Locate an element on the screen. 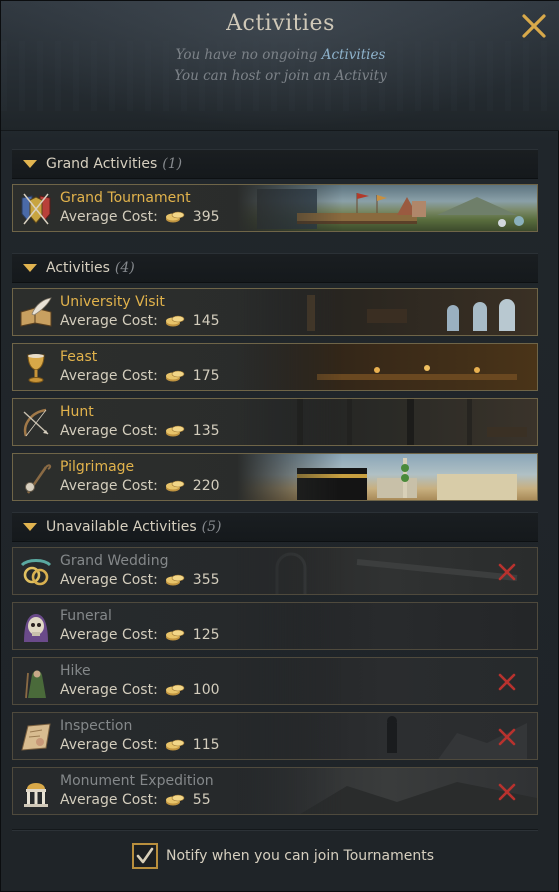 Image resolution: width=559 pixels, height=892 pixels. activity-row-feast: Feast Average Cost: 175 is located at coordinates (275, 367).